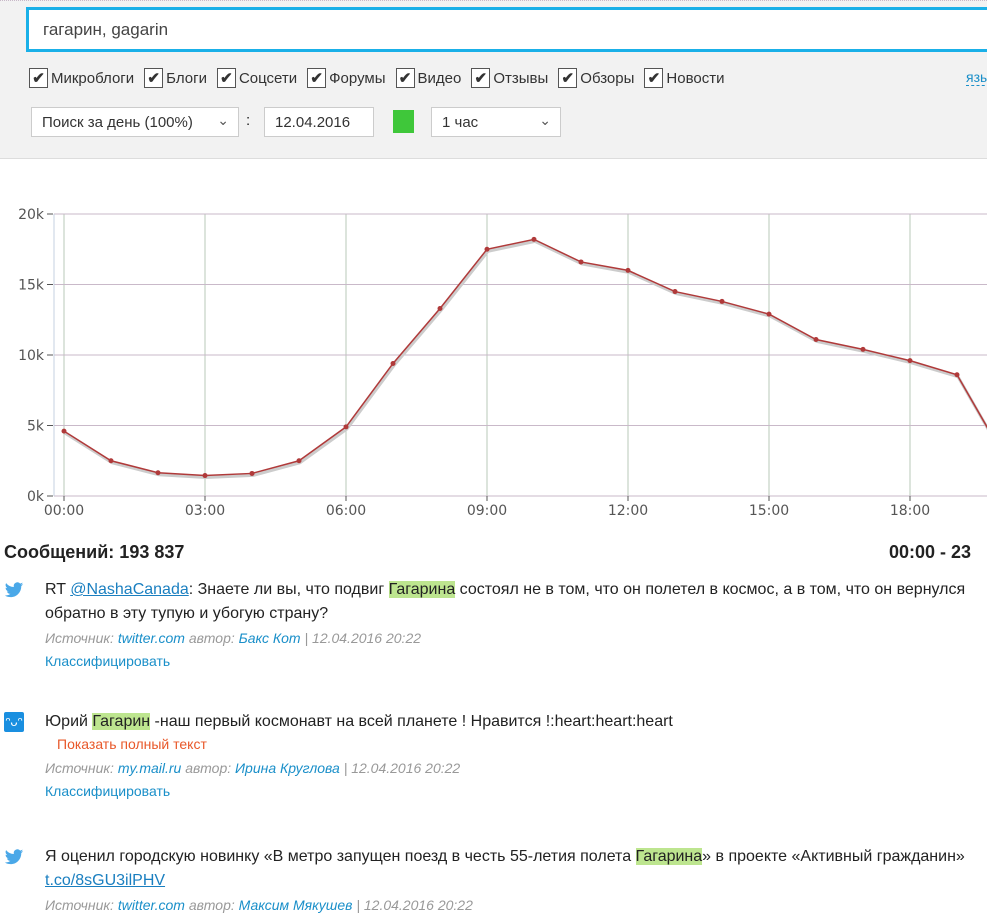  I want to click on filter-checkbox: ✔ Соцсети, so click(257, 78).